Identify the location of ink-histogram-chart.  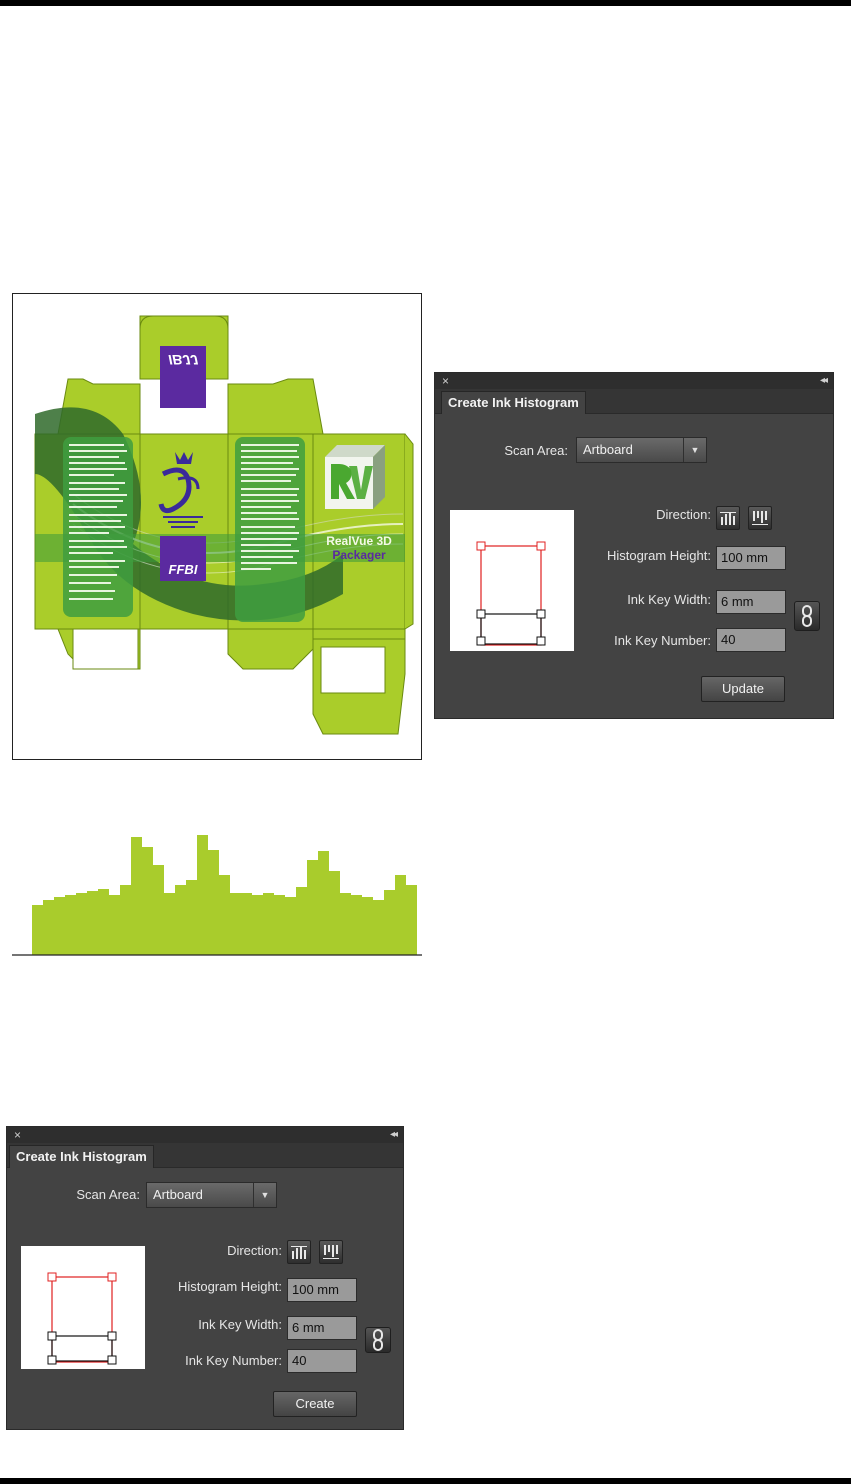
(217, 895).